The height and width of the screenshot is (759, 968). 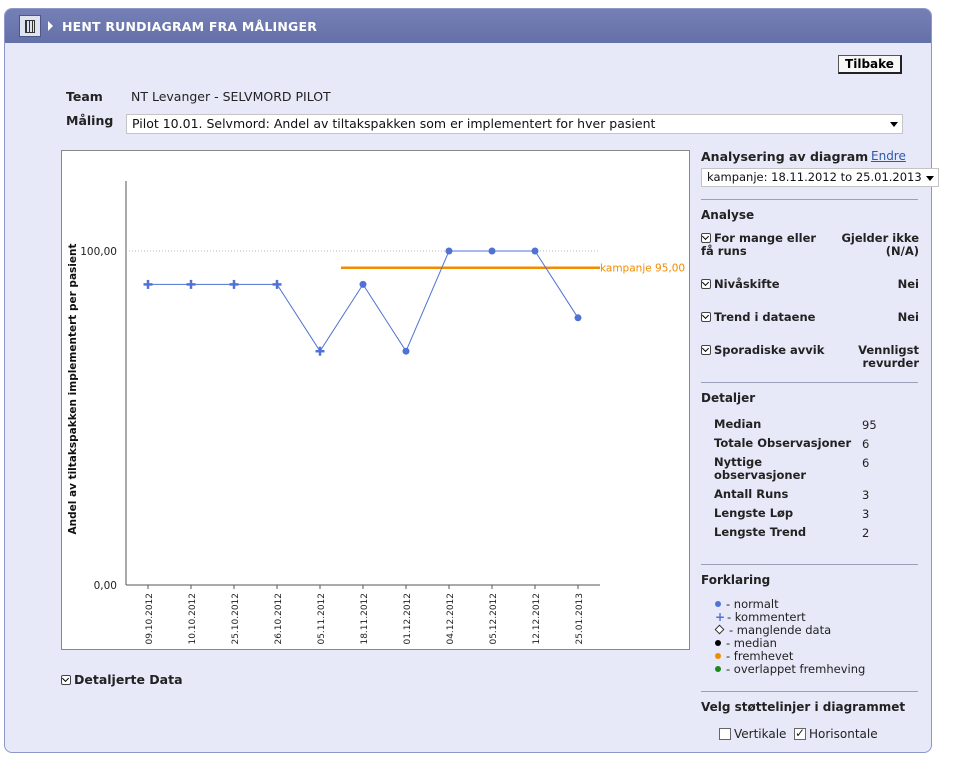 What do you see at coordinates (888, 356) in the screenshot?
I see `analysis-item-value: Vennligst revurder` at bounding box center [888, 356].